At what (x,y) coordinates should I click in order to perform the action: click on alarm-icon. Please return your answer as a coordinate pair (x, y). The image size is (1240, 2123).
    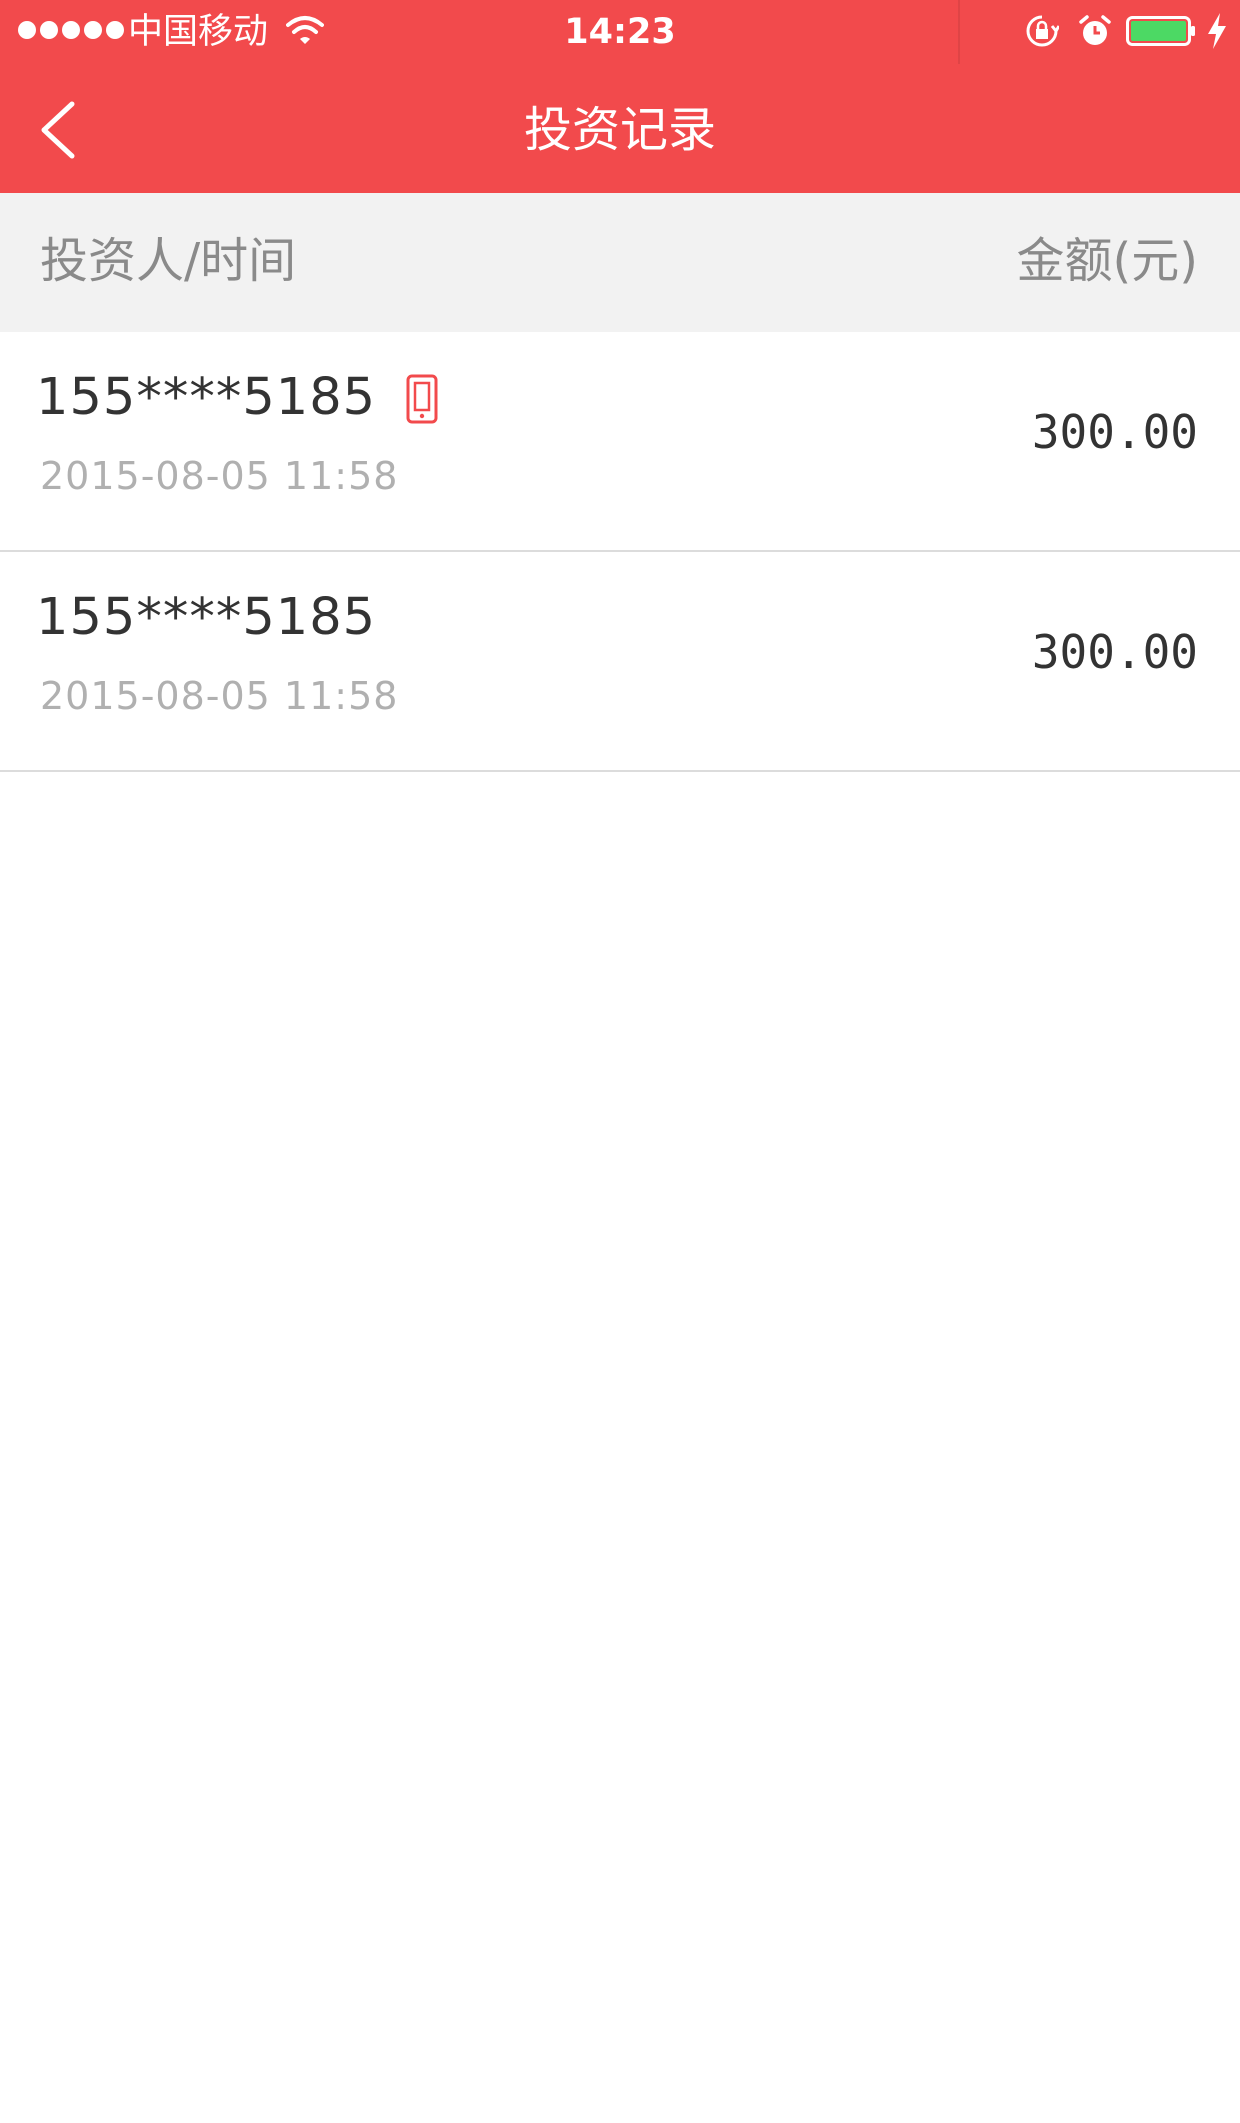
    Looking at the image, I should click on (1095, 30).